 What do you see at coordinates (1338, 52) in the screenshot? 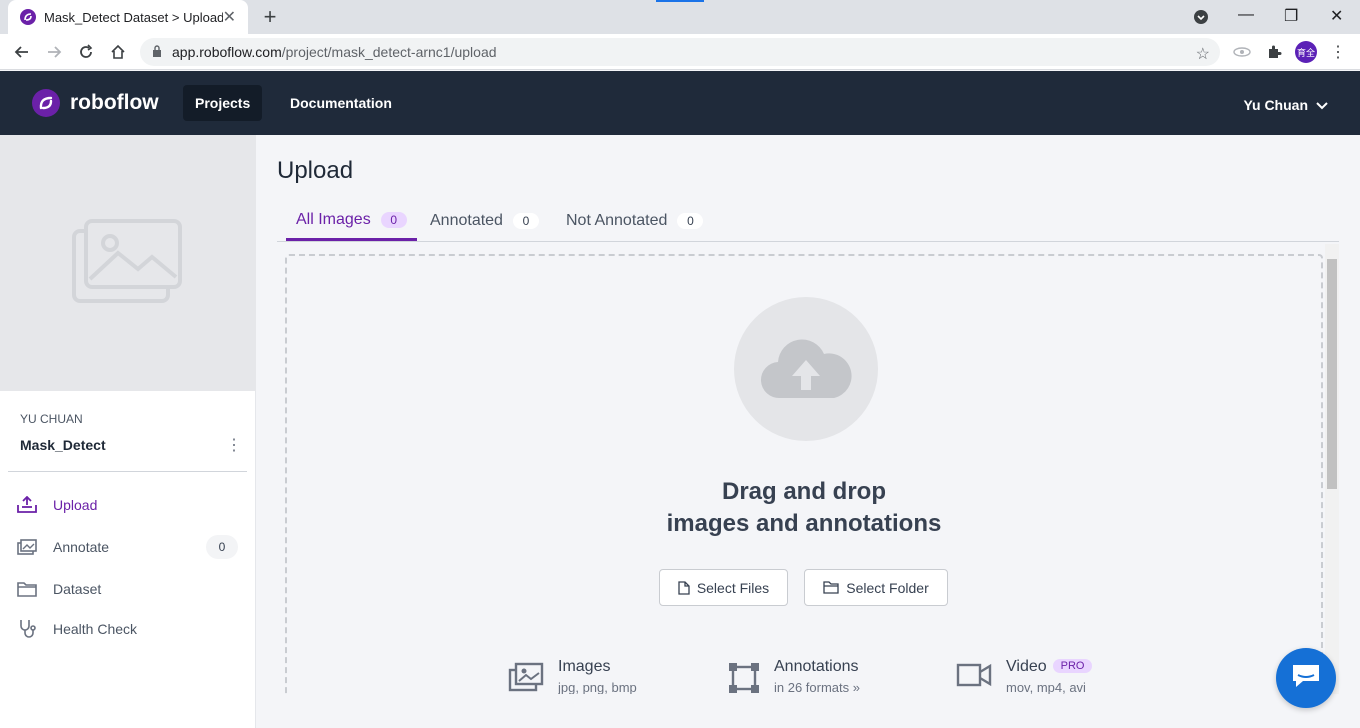
I see `browser-menu-icon: ⋮` at bounding box center [1338, 52].